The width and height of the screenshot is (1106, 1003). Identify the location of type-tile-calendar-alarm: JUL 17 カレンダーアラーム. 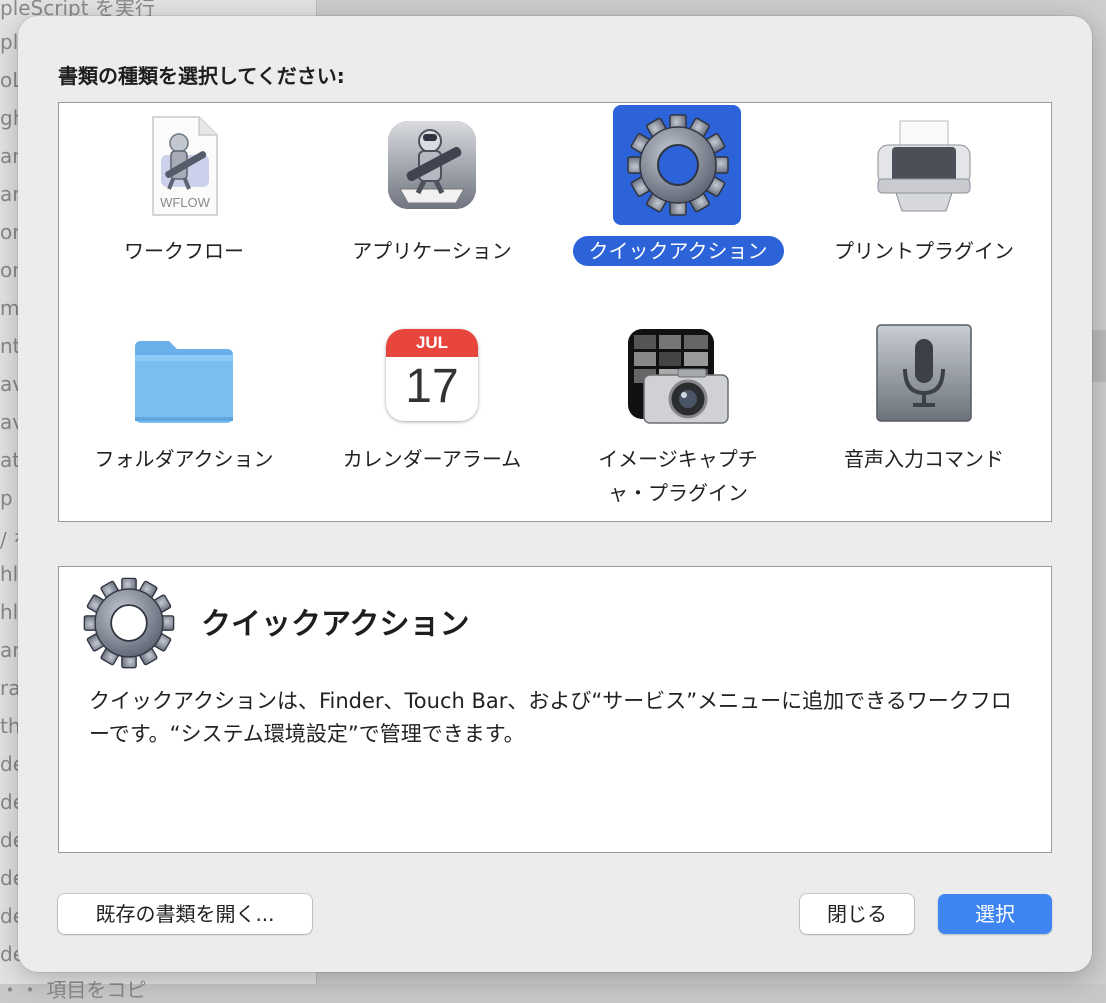
(432, 413).